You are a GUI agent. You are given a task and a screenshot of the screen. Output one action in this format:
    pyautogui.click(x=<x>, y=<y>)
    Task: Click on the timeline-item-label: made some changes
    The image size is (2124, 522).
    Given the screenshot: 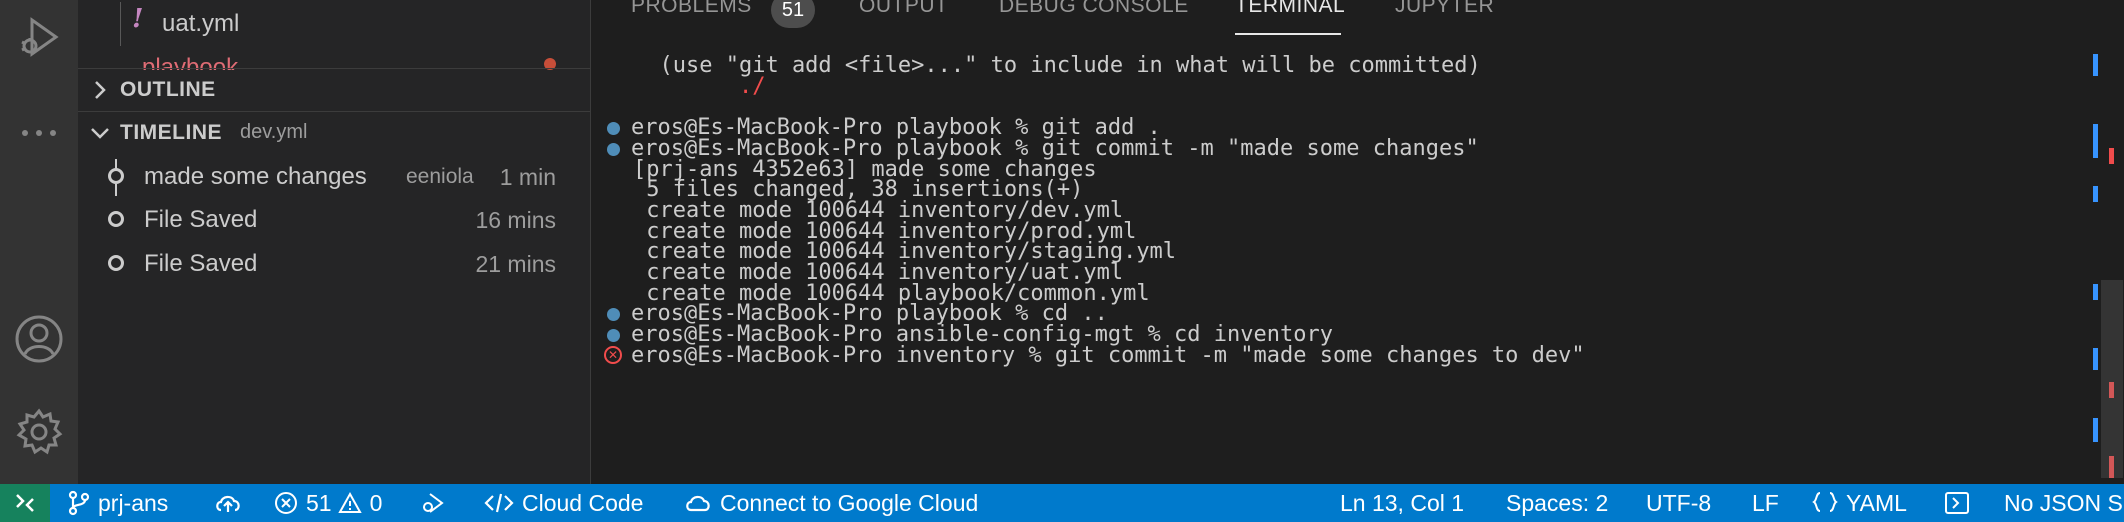 What is the action you would take?
    pyautogui.click(x=255, y=176)
    